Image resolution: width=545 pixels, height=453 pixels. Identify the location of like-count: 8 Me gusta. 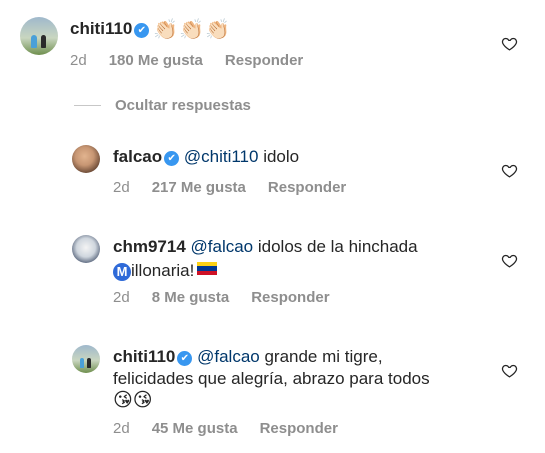
(191, 297).